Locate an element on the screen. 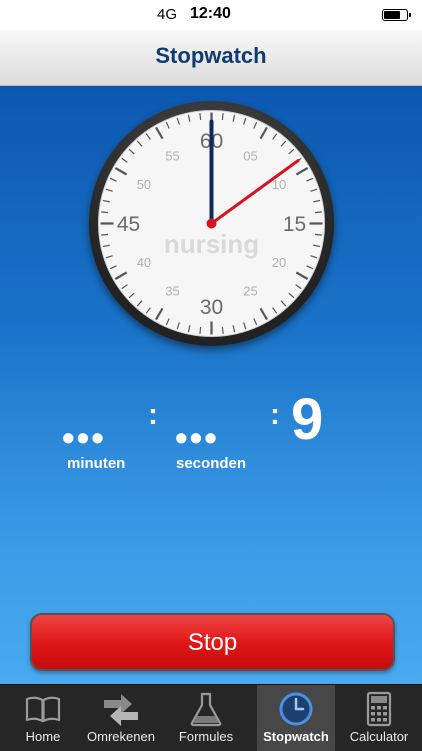 The image size is (422, 751). dial-number-small: 05 is located at coordinates (250, 156).